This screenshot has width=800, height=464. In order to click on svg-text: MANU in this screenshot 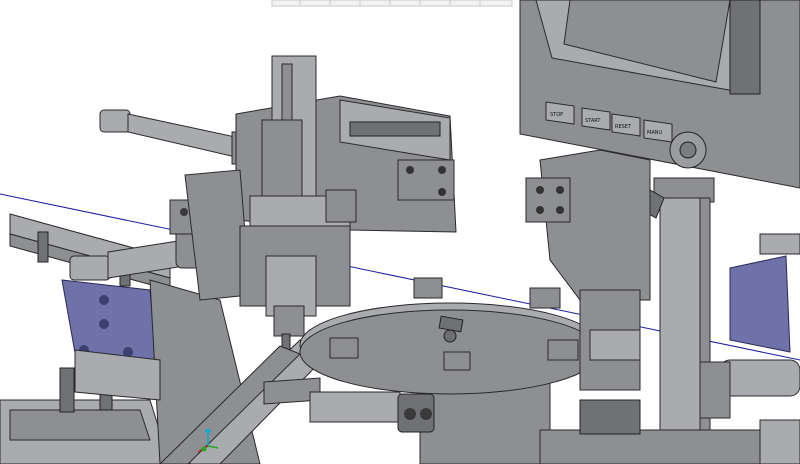, I will do `click(654, 133)`.